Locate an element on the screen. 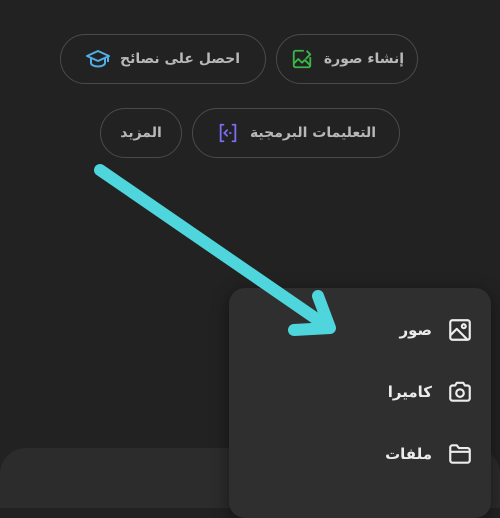 The width and height of the screenshot is (500, 518). folder-icon is located at coordinates (460, 454).